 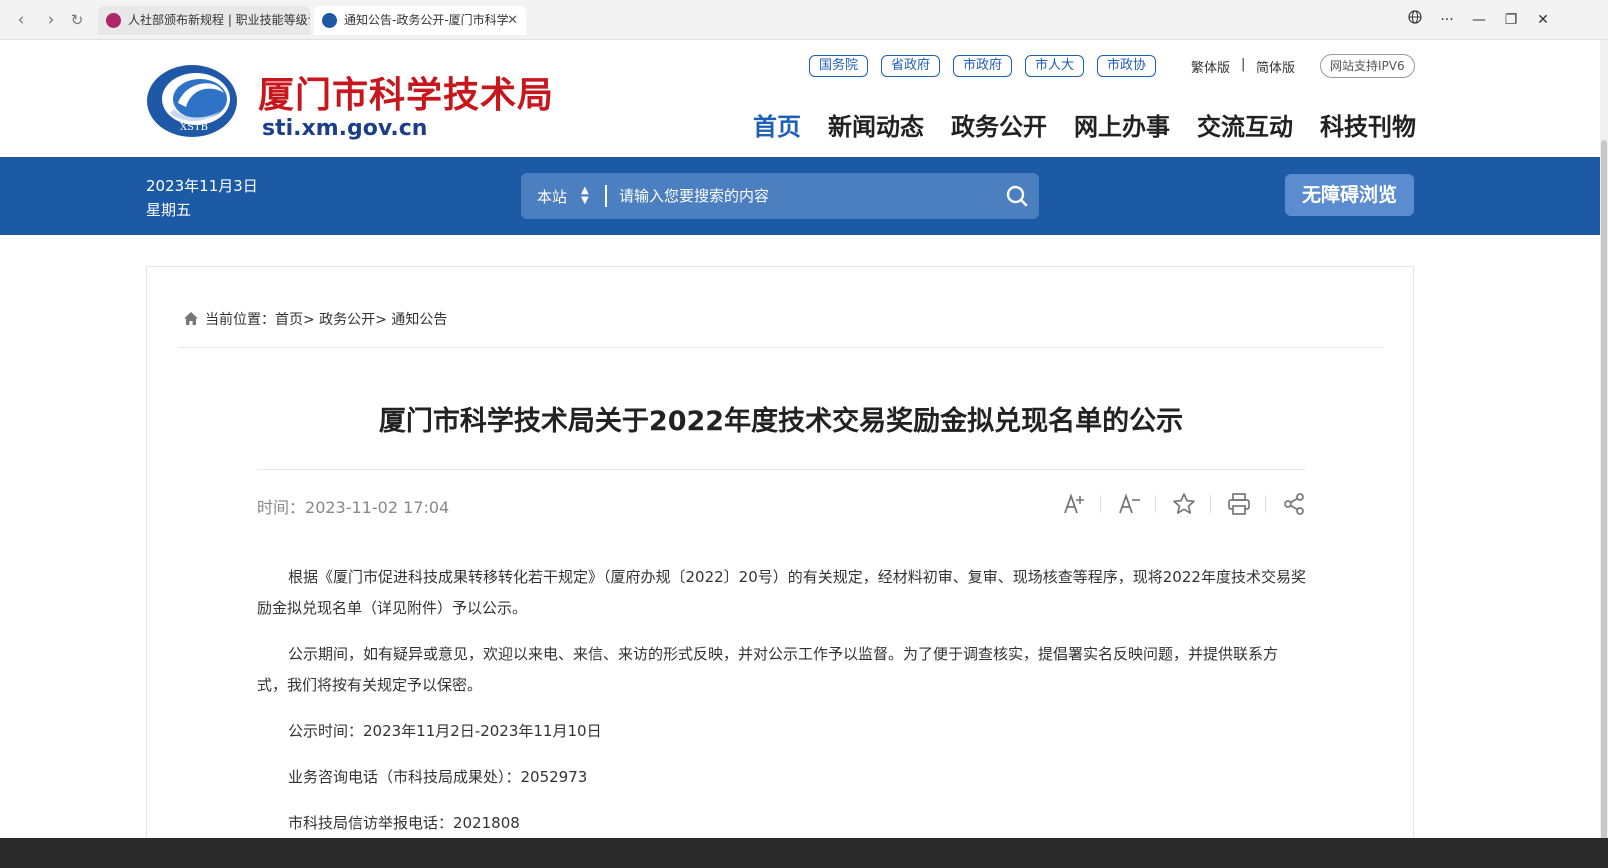 What do you see at coordinates (406, 95) in the screenshot?
I see `site-title: 厦门市科学技术局` at bounding box center [406, 95].